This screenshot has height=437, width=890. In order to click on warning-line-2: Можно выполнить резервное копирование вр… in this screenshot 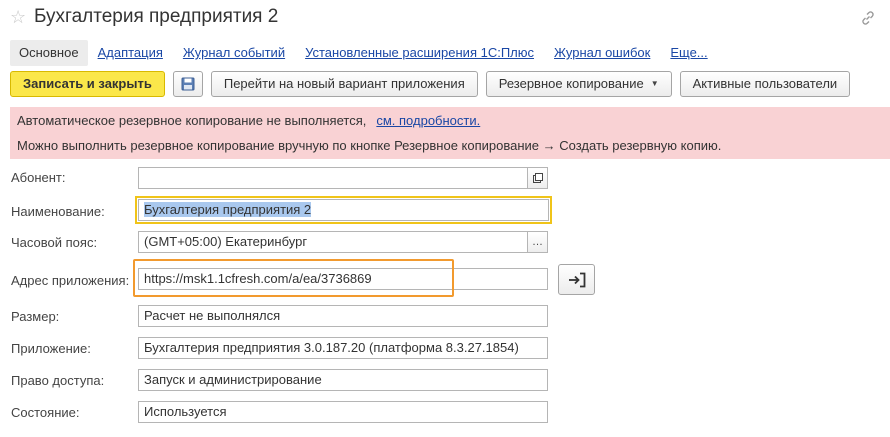, I will do `click(369, 145)`.